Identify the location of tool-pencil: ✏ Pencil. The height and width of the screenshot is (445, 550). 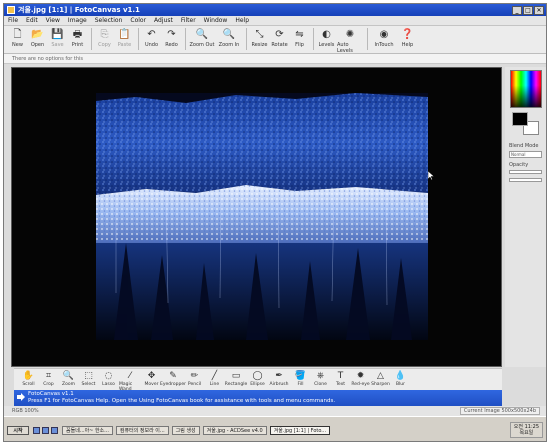
(194, 378).